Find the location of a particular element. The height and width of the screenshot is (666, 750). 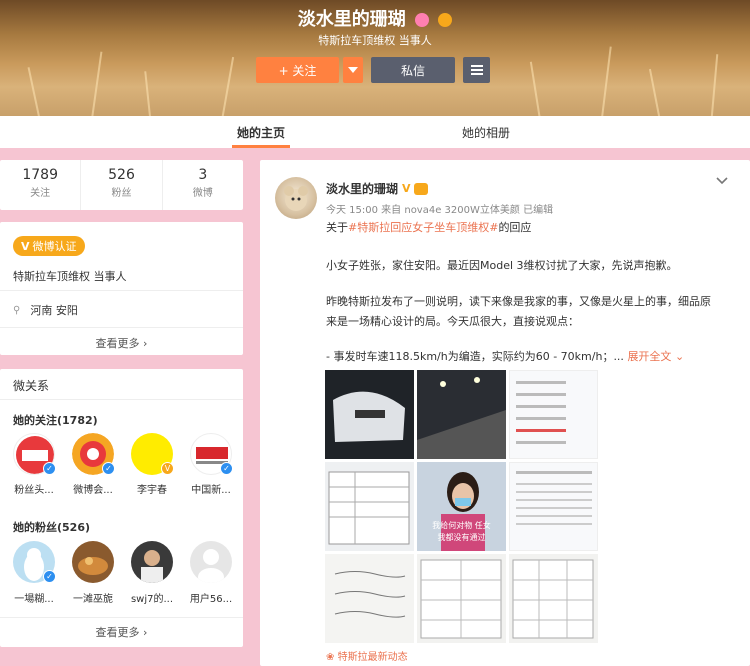

stat-fans: 526 粉丝 is located at coordinates (122, 185).